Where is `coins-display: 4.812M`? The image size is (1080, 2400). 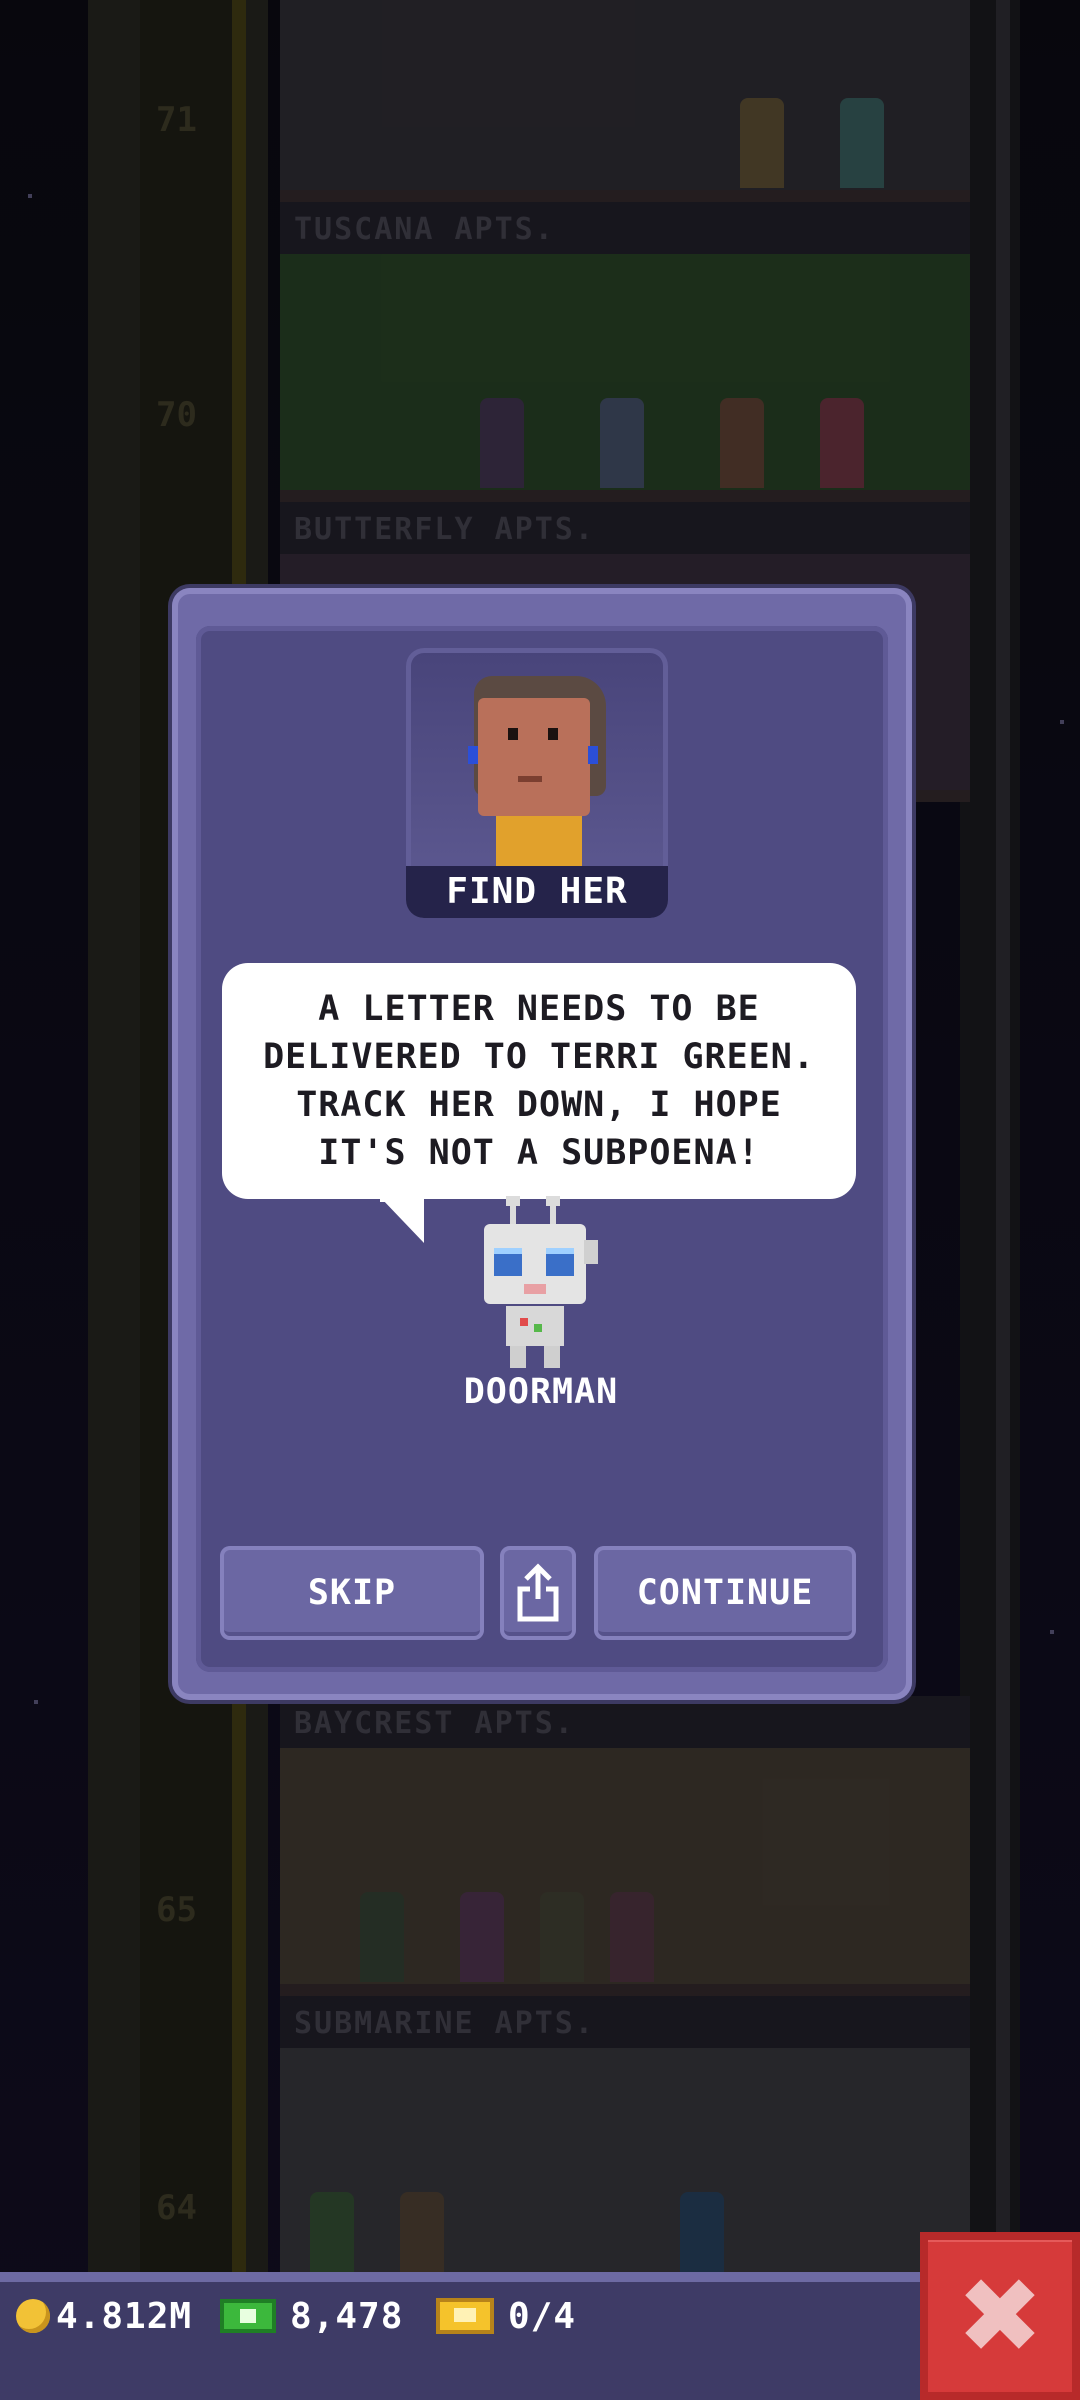 coins-display: 4.812M is located at coordinates (104, 2316).